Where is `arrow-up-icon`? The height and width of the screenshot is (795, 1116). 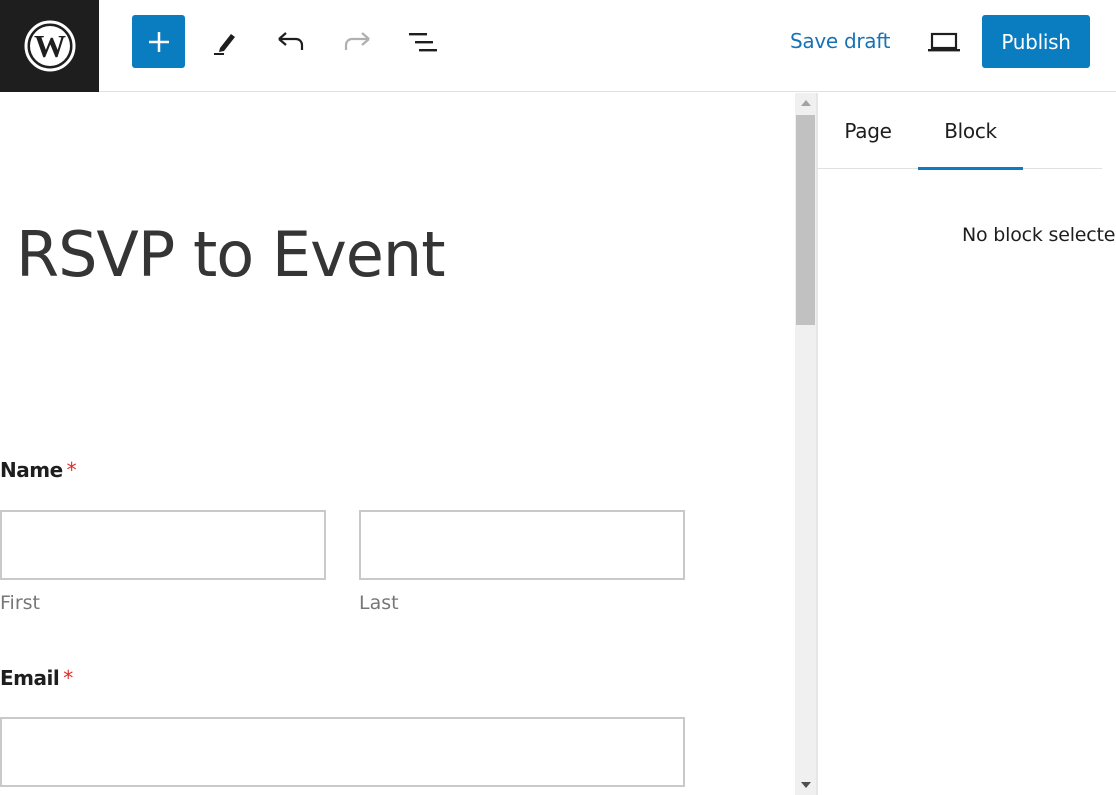
arrow-up-icon is located at coordinates (805, 103).